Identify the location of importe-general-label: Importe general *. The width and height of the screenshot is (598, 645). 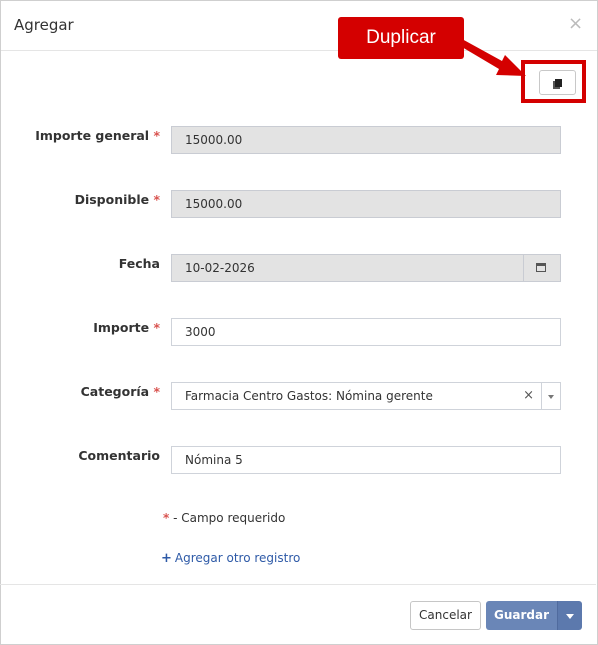
(97, 135).